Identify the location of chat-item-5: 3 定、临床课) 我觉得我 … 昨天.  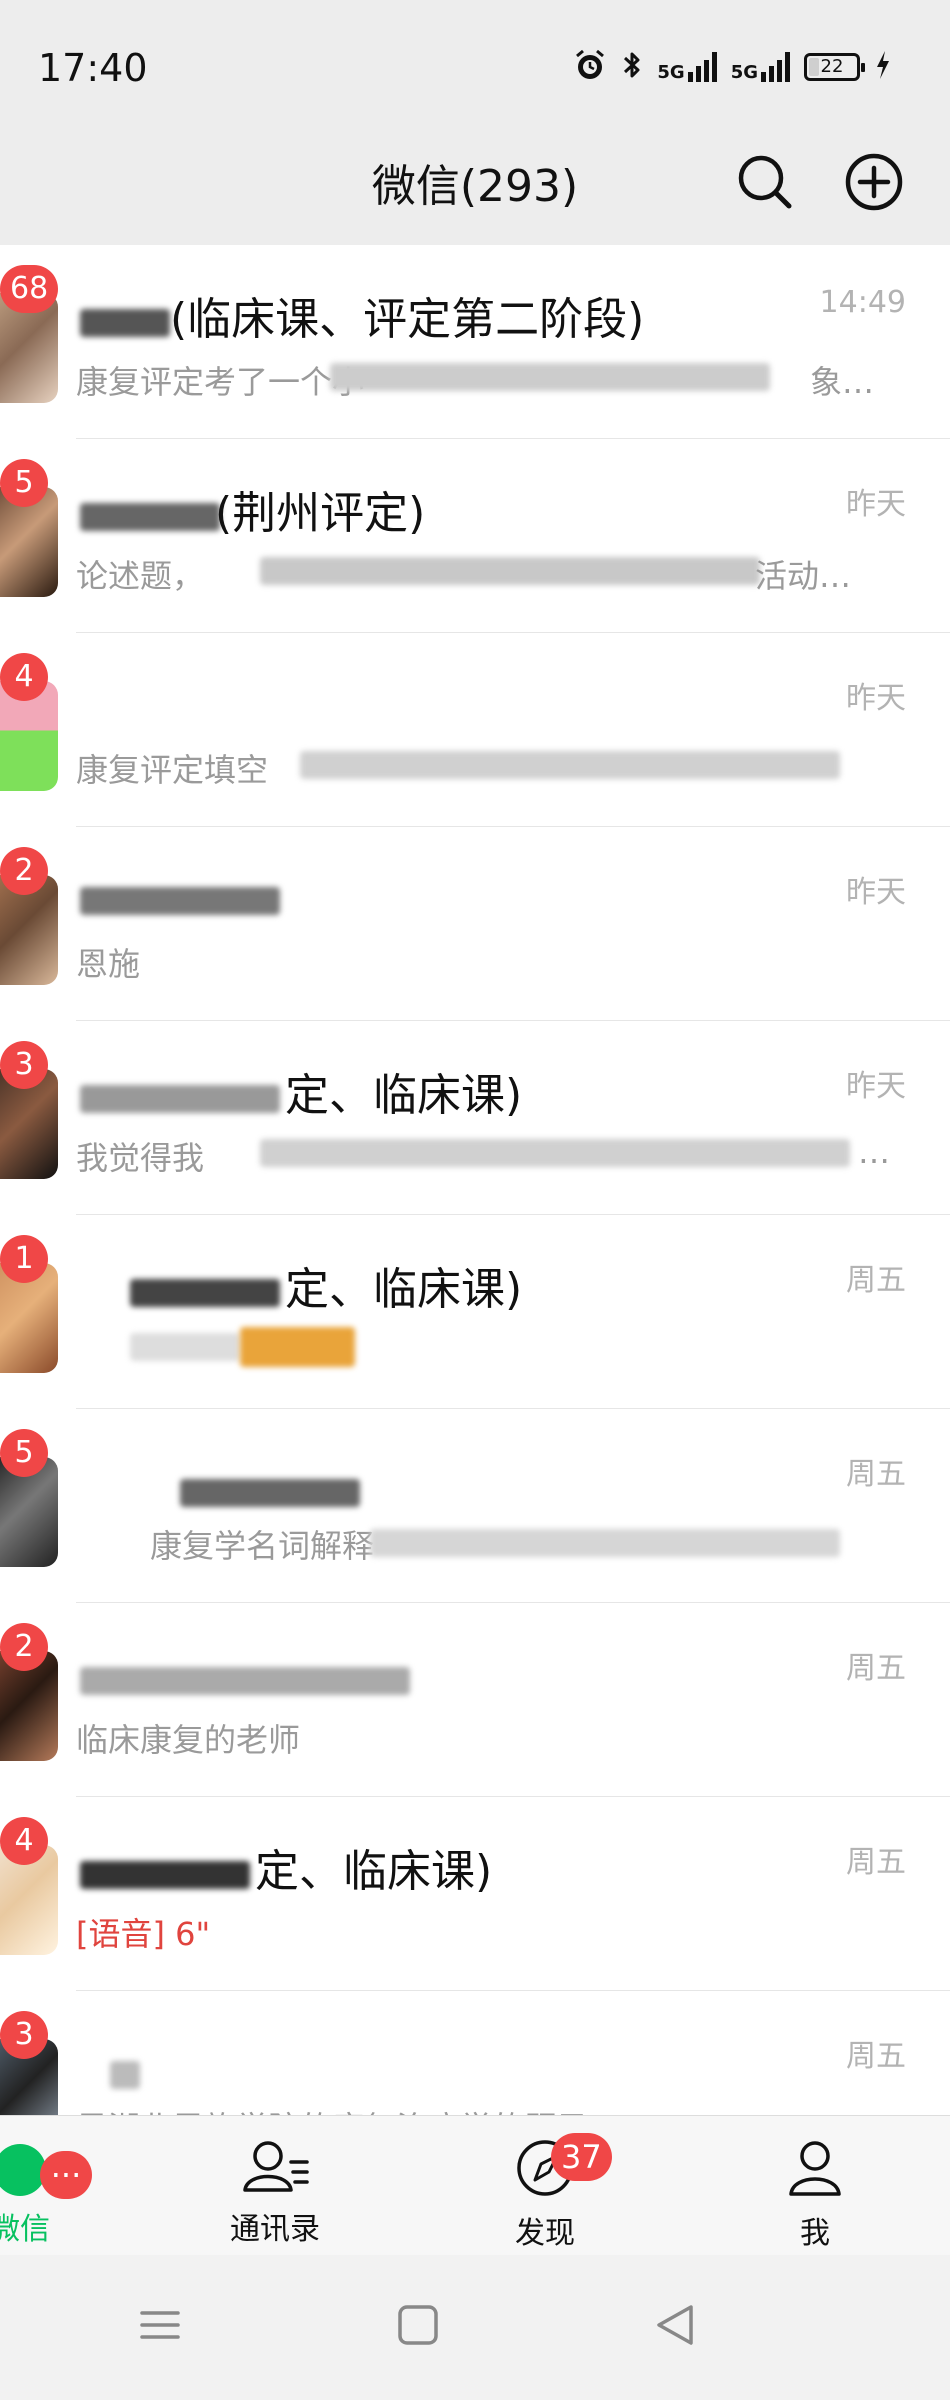
(475, 1118).